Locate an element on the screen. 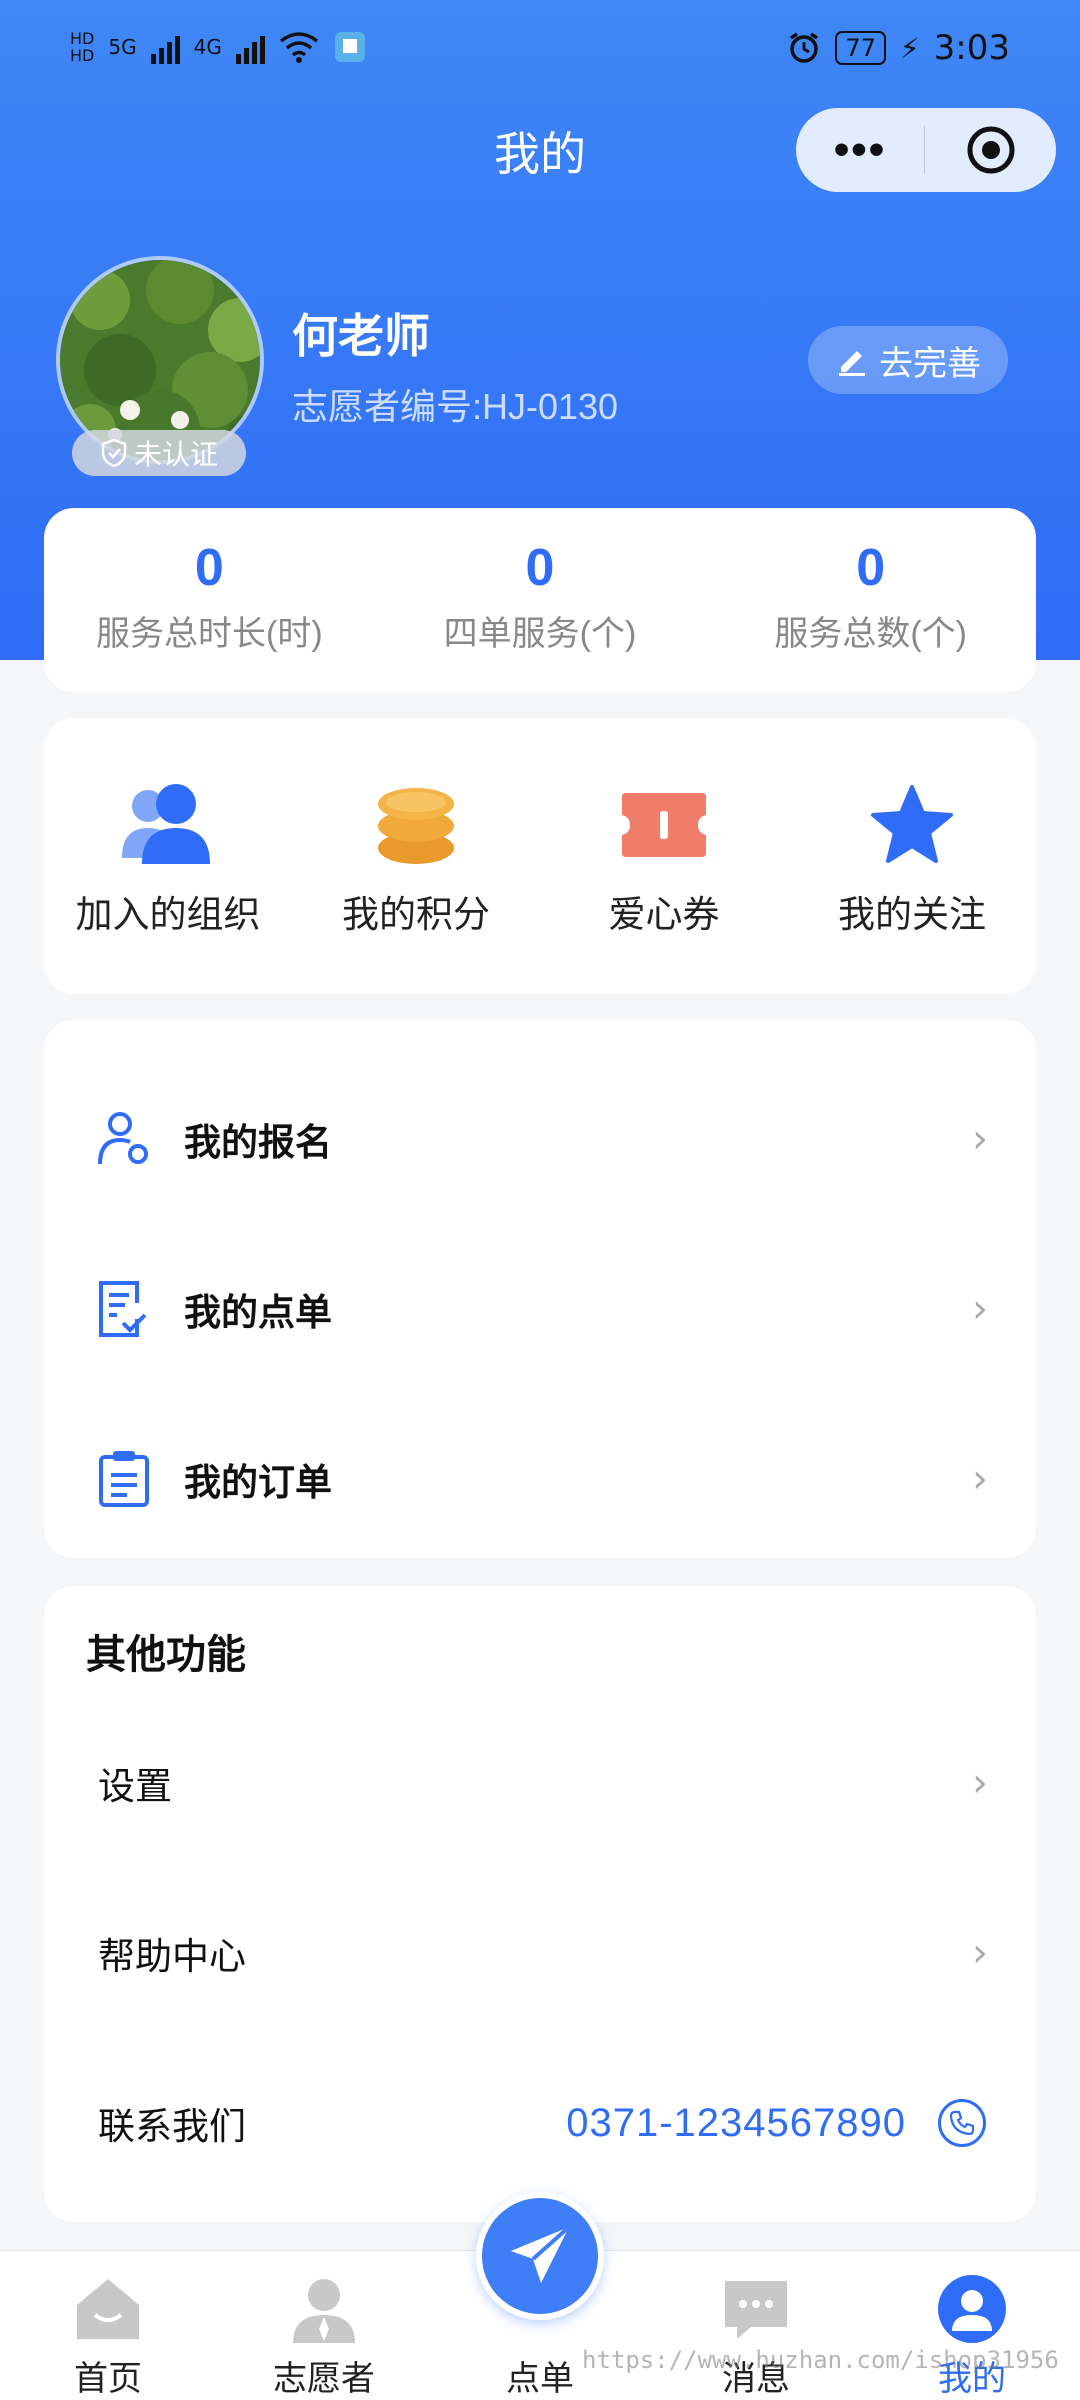 This screenshot has width=1080, height=2400. quick-joined-orgs: 加入的组织 is located at coordinates (168, 856).